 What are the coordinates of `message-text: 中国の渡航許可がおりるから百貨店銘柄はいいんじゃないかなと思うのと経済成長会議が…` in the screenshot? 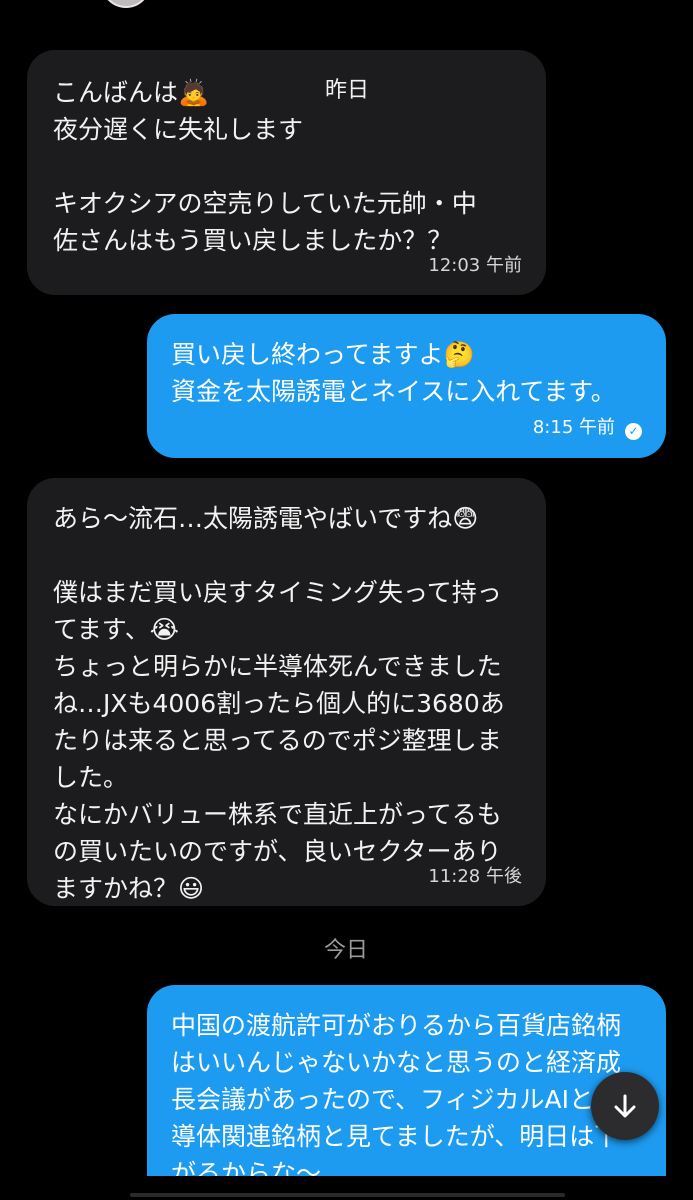 It's located at (396, 1099).